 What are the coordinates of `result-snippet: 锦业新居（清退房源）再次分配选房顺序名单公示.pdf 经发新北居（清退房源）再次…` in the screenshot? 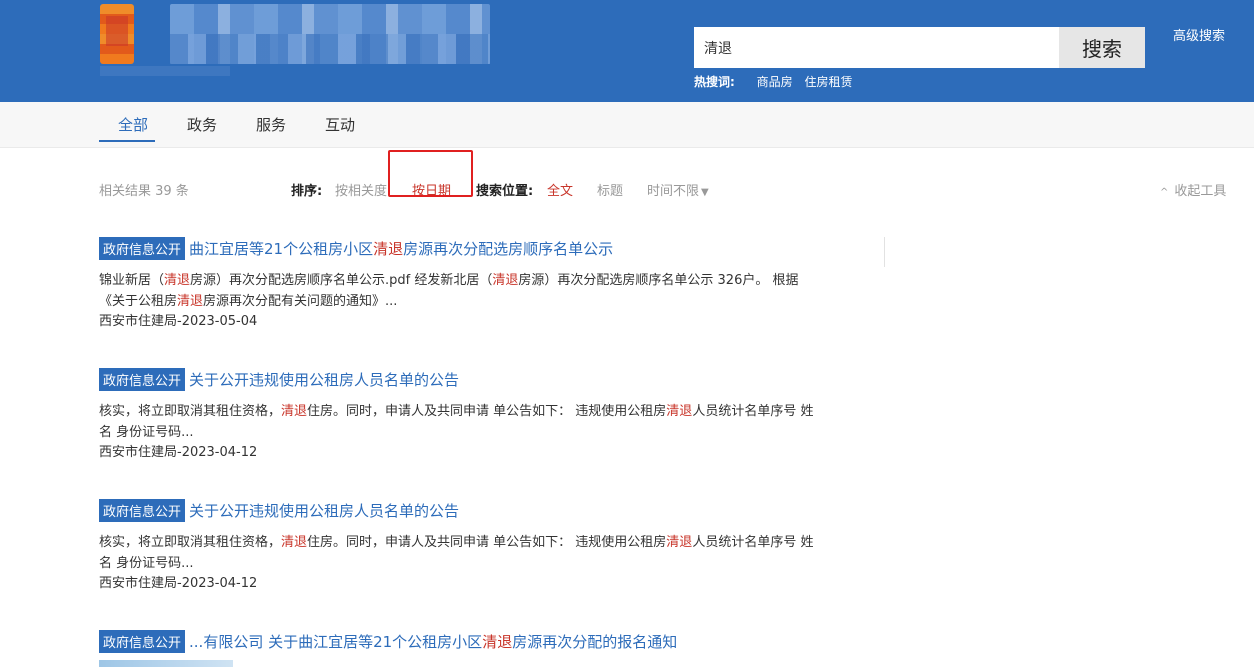 It's located at (449, 291).